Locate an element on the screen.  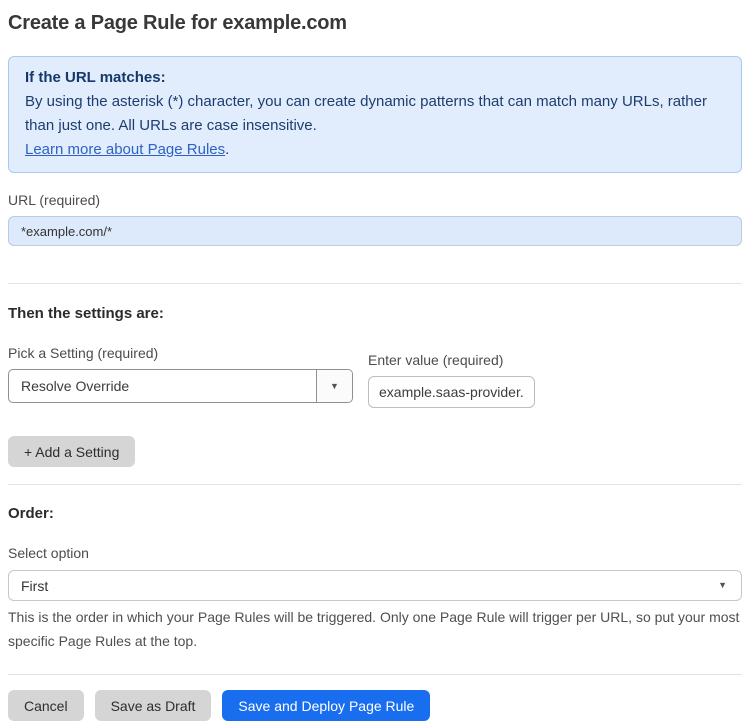
url-field-label: URL (required) is located at coordinates (54, 200).